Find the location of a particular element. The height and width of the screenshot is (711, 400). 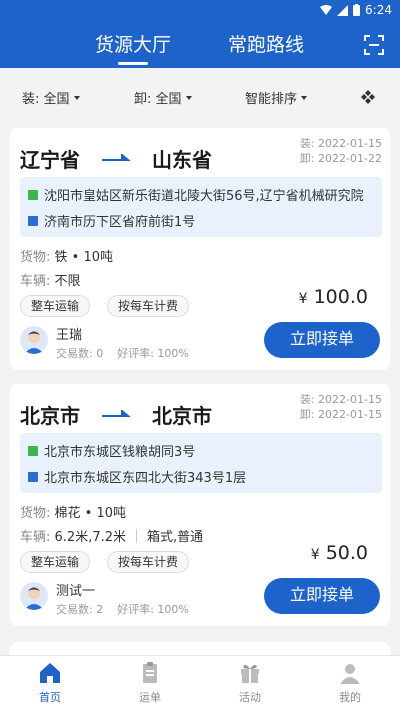

unload-filter-dropdown: 卸: 全国 is located at coordinates (163, 97).